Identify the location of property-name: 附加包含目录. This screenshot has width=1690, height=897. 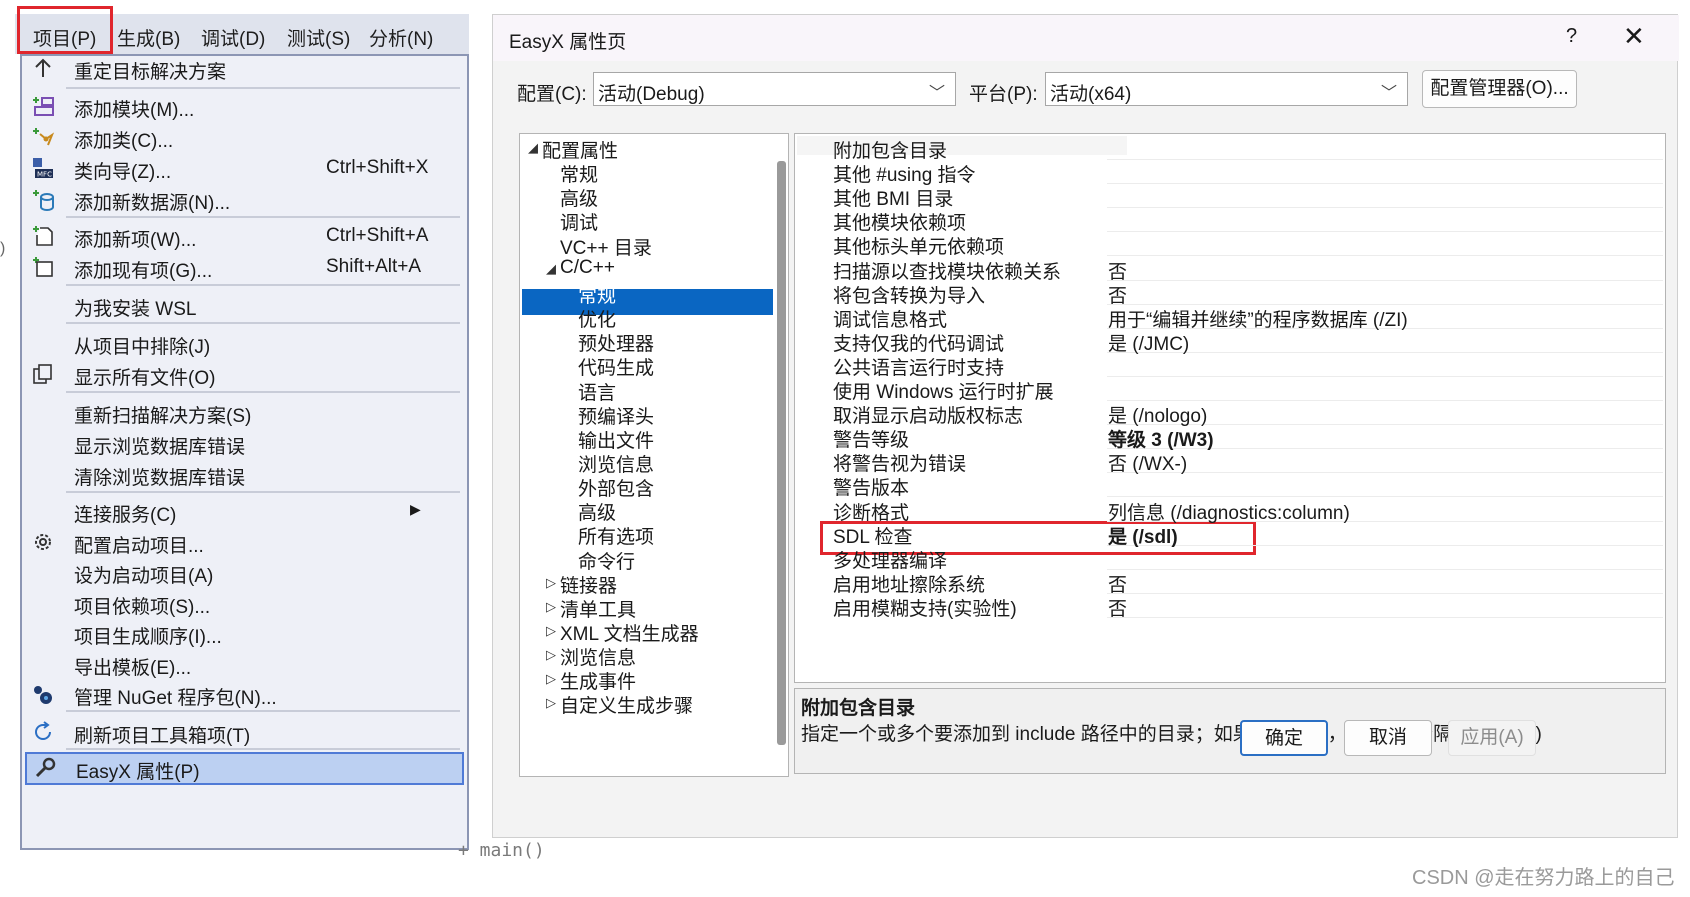
(890, 149).